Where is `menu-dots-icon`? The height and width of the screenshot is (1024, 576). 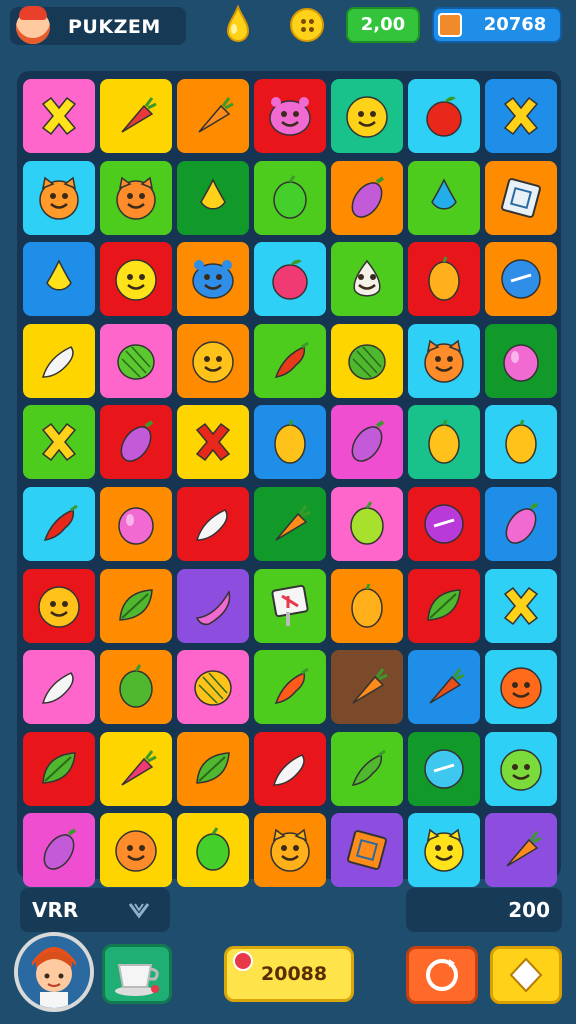 menu-dots-icon is located at coordinates (307, 25).